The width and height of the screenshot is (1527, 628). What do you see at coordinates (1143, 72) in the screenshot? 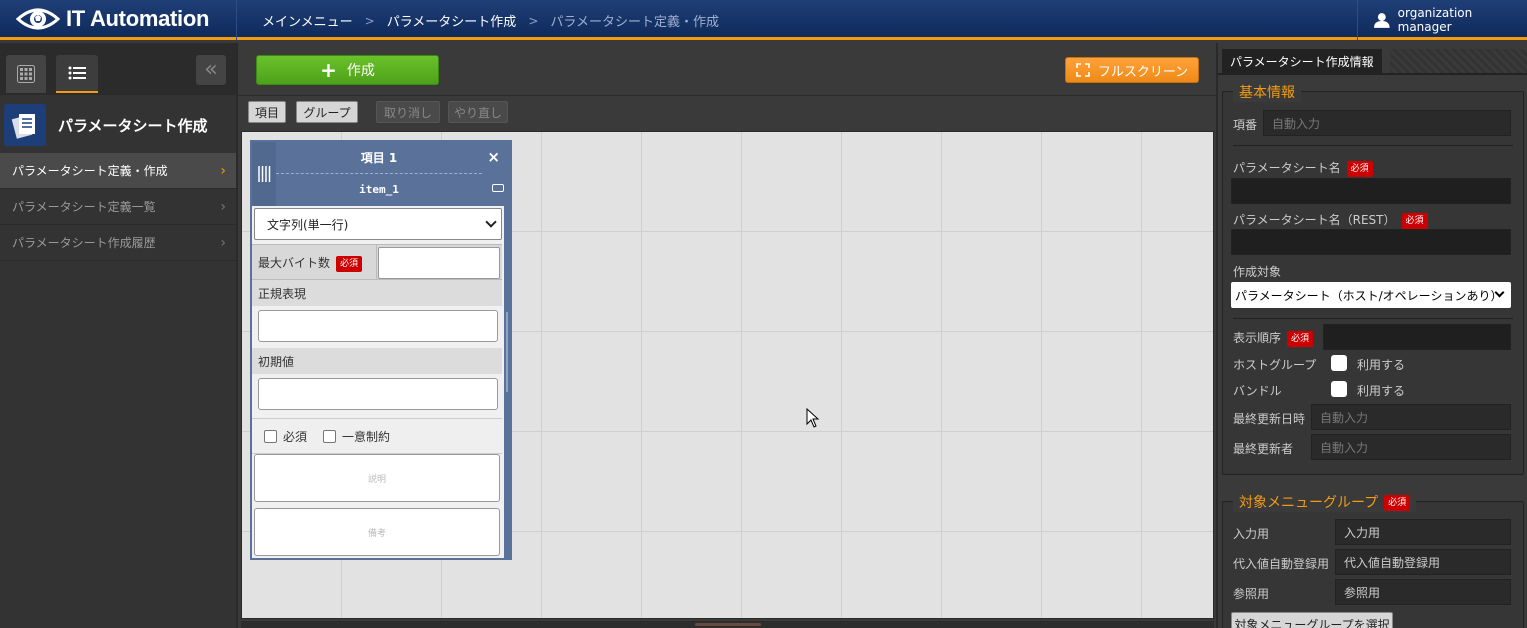
I see `fullscreen-button-label: フルスクリーン` at bounding box center [1143, 72].